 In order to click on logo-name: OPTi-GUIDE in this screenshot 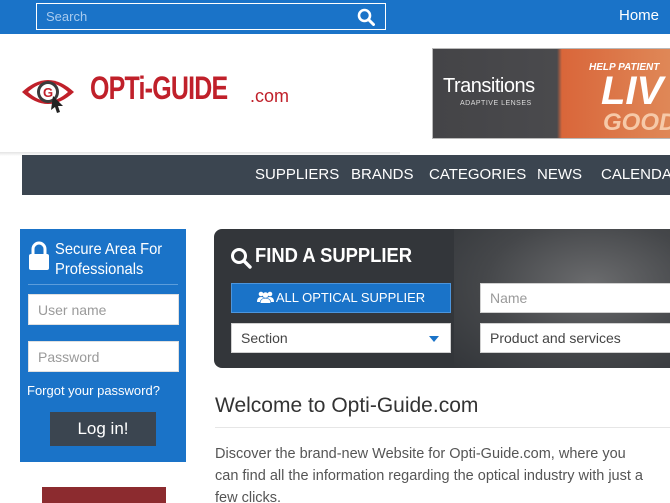, I will do `click(159, 88)`.